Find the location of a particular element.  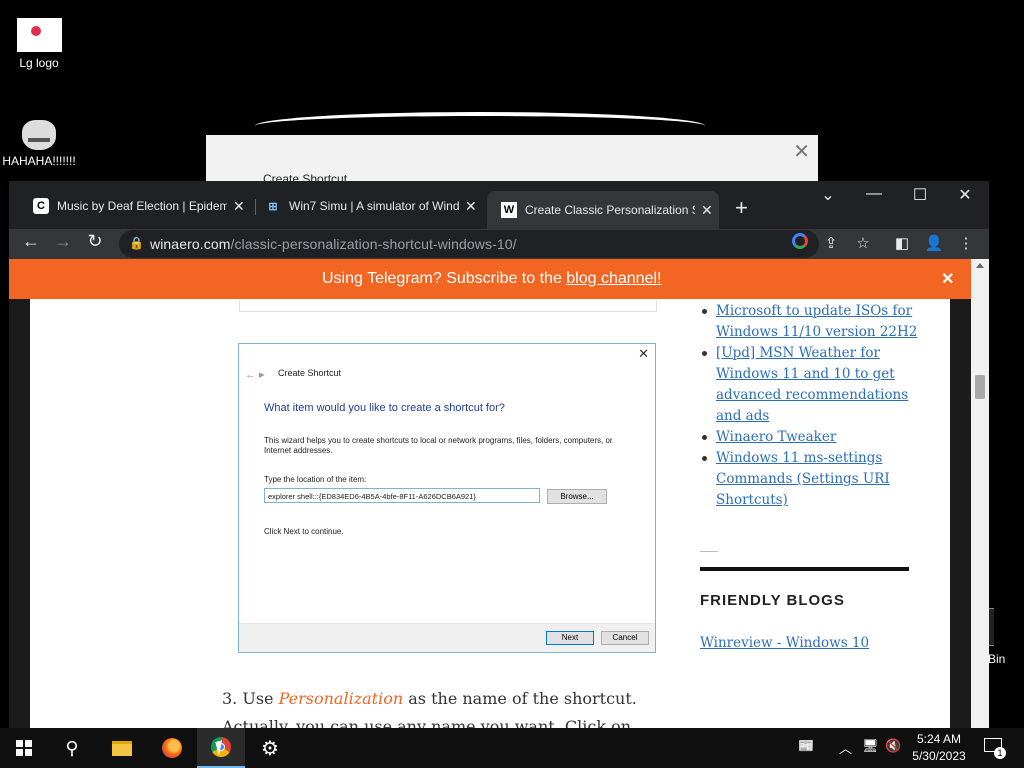

gear-icon: ⚙ is located at coordinates (270, 748).